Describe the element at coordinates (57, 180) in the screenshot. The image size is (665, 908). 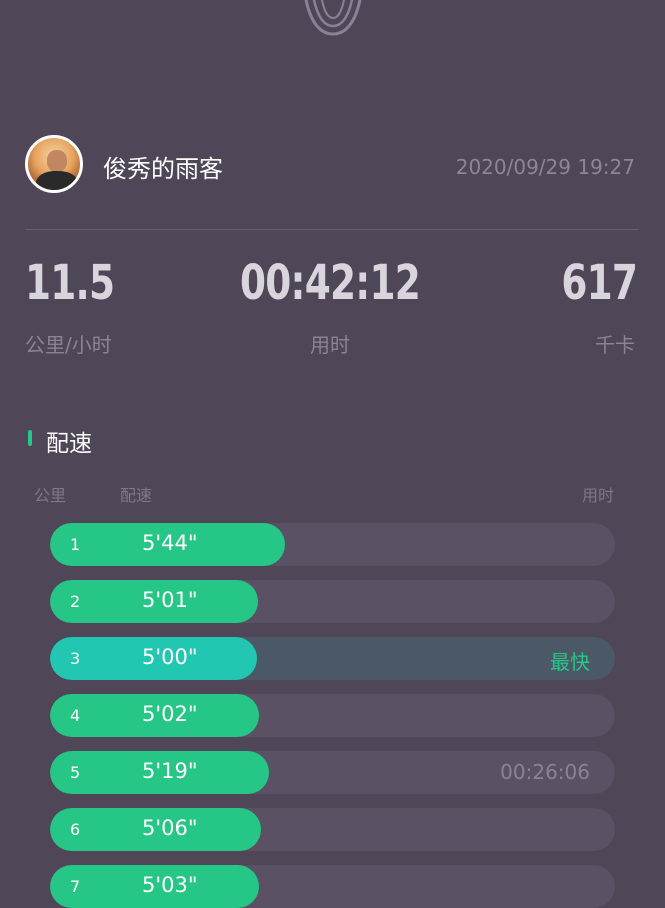
I see `avatar-body-shape` at that location.